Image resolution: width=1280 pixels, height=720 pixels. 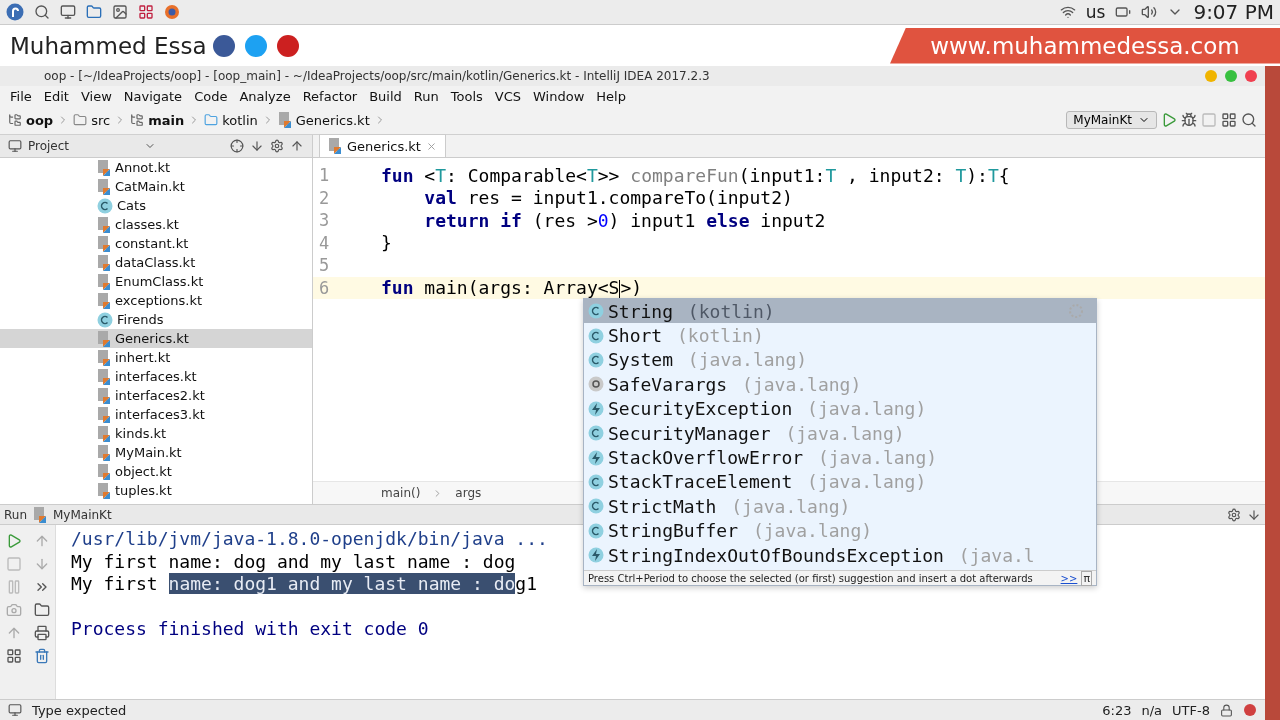 I want to click on caret-position: 6:23, so click(x=1117, y=710).